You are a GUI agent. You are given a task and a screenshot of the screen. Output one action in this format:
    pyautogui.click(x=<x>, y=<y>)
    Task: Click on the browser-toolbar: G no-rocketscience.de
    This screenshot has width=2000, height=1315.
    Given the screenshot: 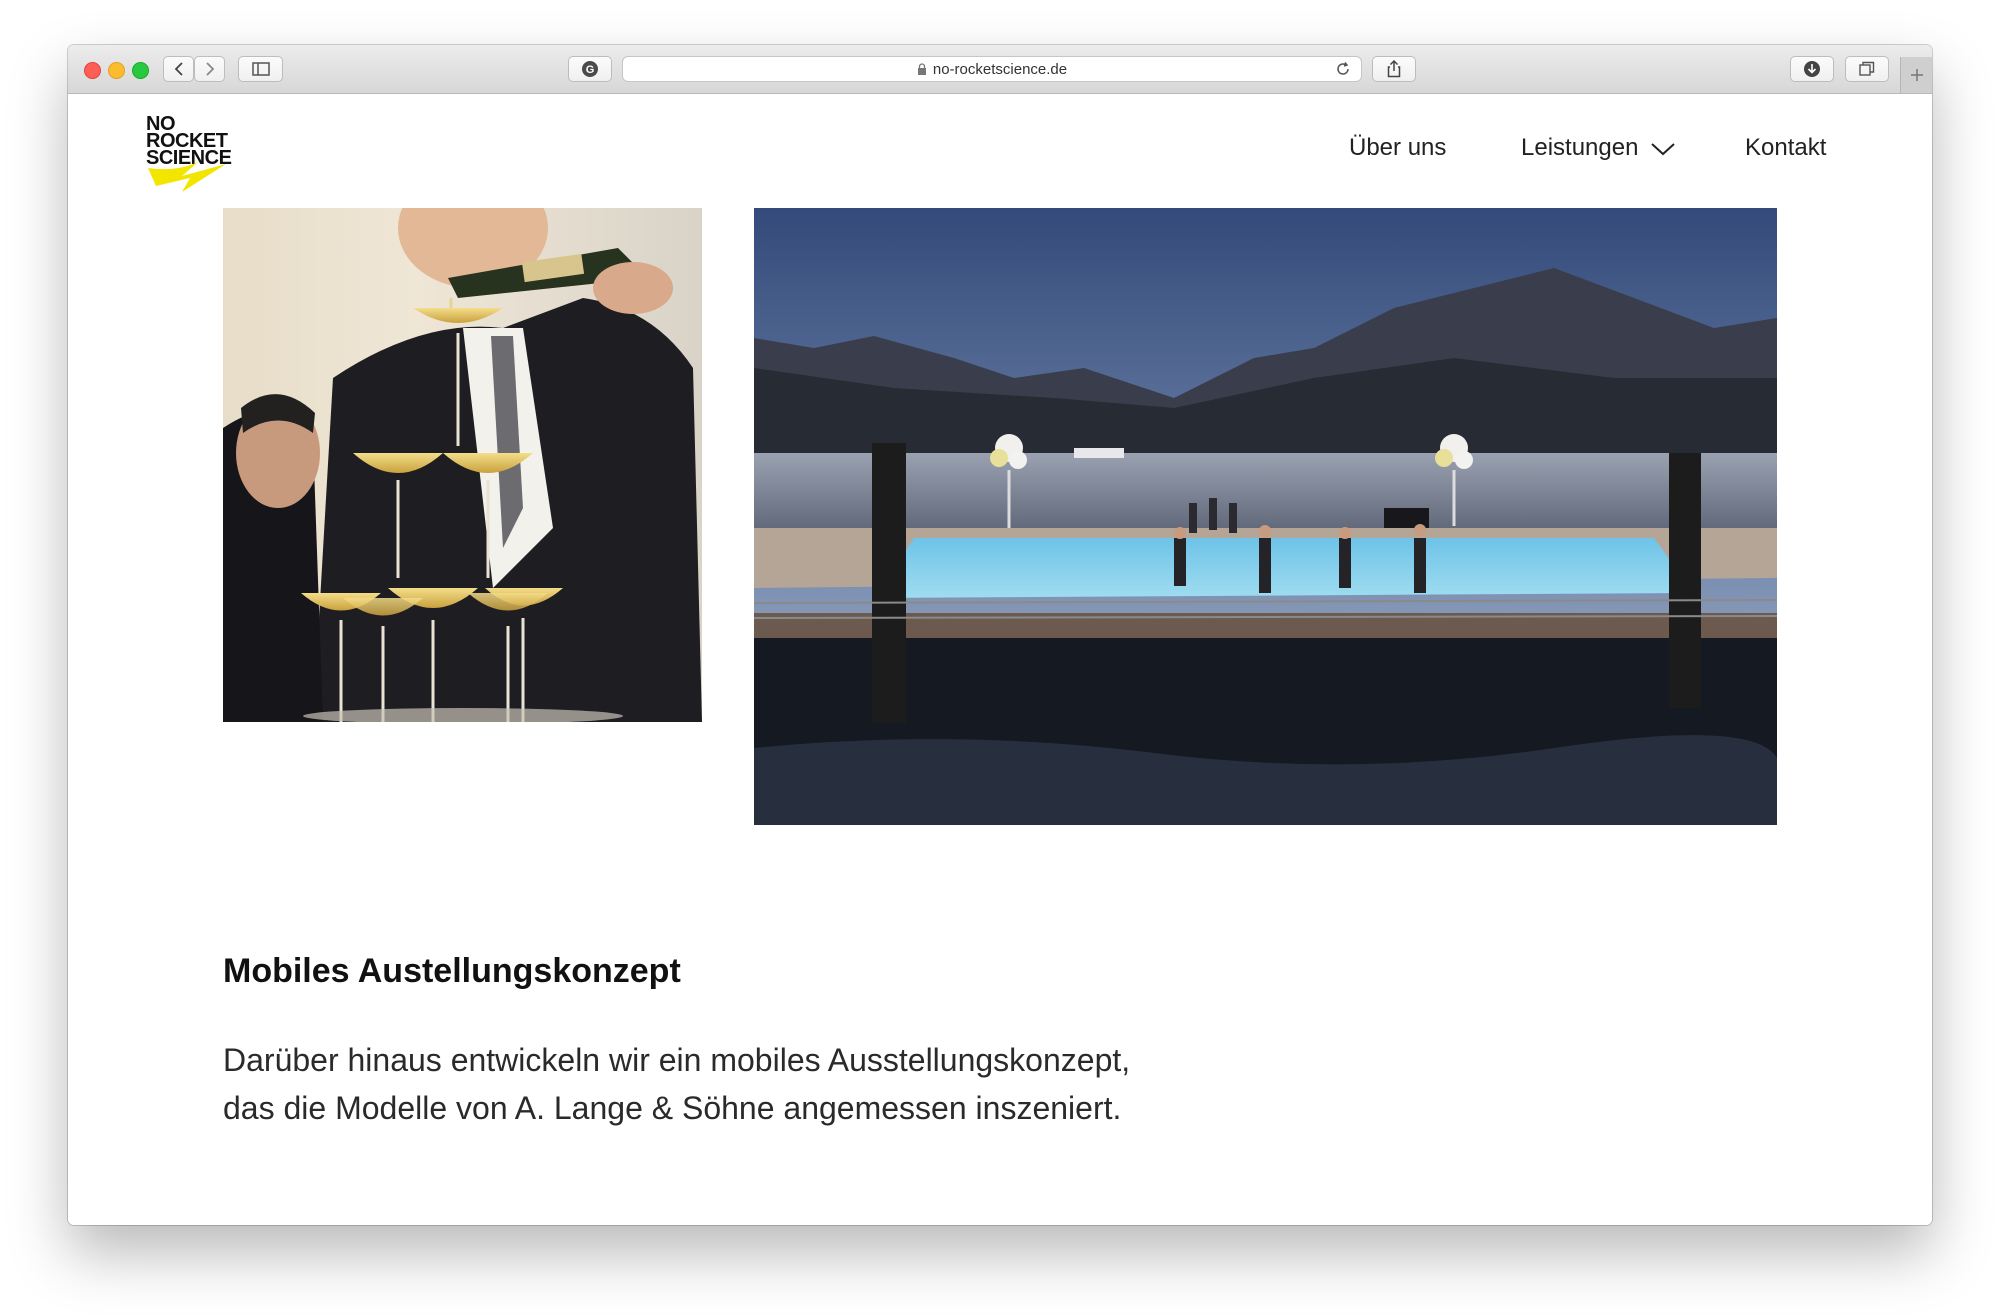 What is the action you would take?
    pyautogui.click(x=1000, y=69)
    